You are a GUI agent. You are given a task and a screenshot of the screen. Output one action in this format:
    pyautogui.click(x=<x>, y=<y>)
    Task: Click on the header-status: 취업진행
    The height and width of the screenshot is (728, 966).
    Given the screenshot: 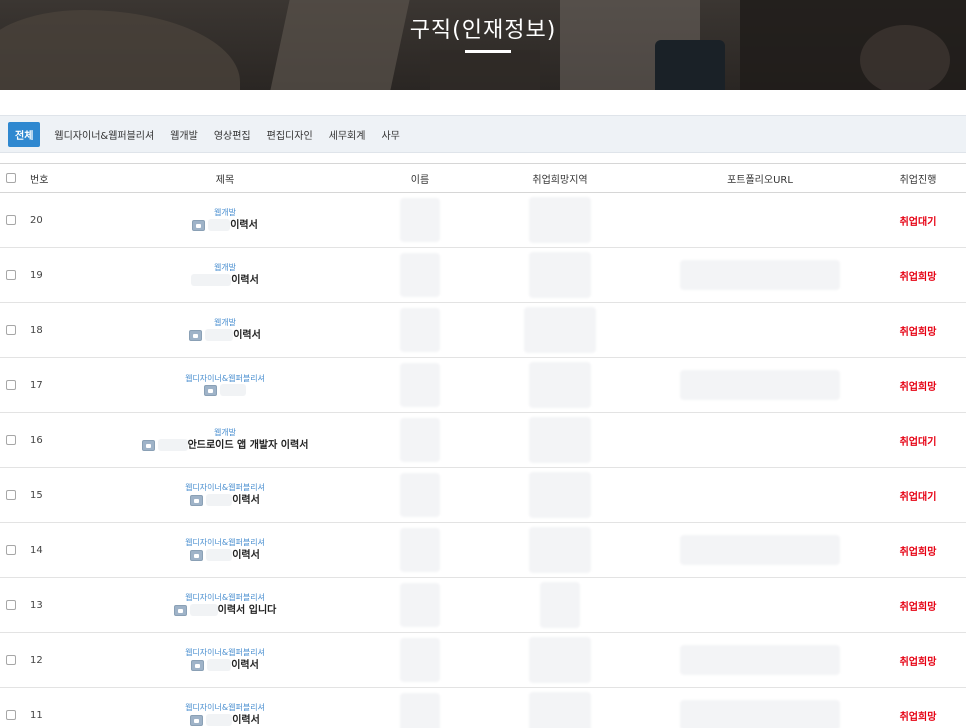 What is the action you would take?
    pyautogui.click(x=918, y=180)
    